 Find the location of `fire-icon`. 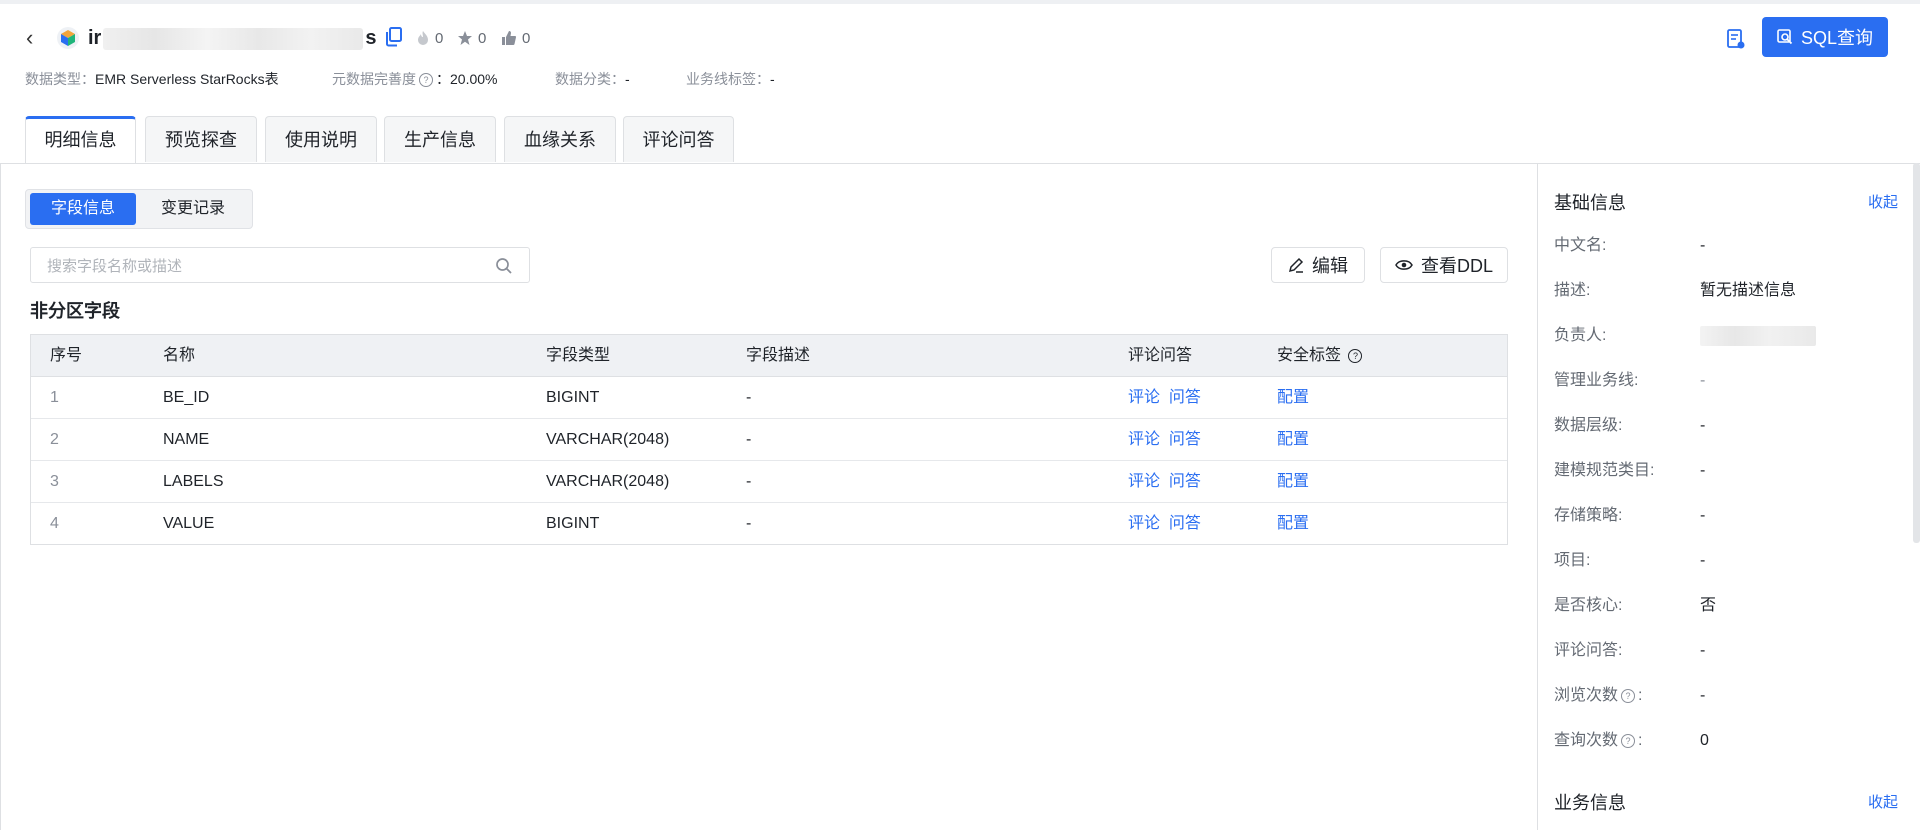

fire-icon is located at coordinates (423, 38).